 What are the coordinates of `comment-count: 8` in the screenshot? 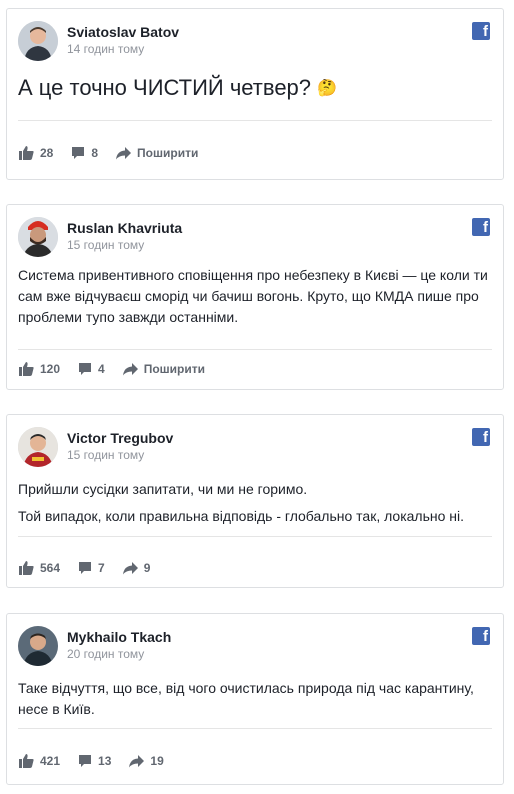 It's located at (95, 153).